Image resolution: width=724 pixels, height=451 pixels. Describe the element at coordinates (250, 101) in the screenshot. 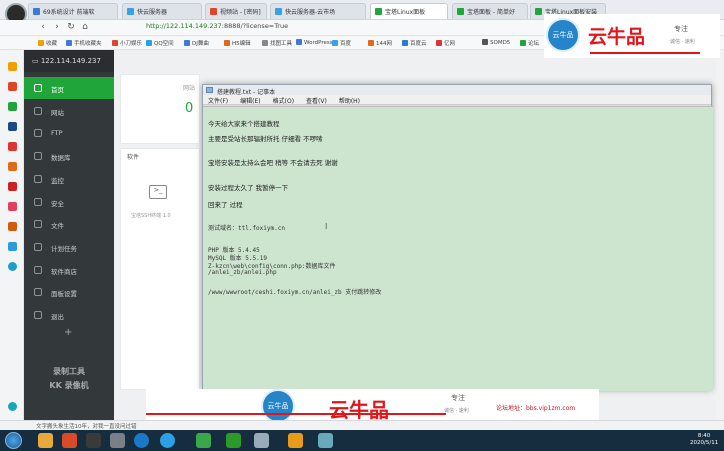

I see `notepad-menu-item: 编辑(E)` at that location.